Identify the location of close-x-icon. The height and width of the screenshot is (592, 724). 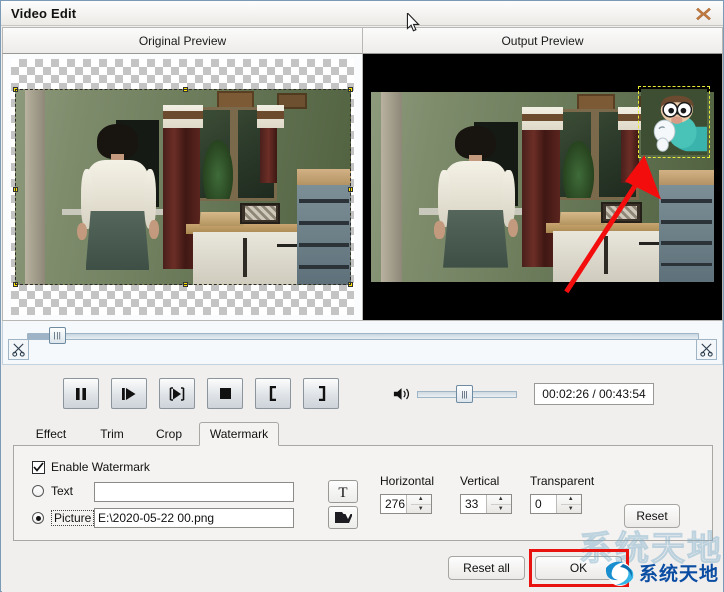
(703, 13).